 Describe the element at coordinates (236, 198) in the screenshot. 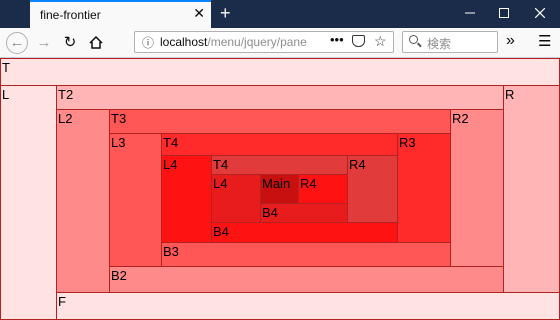

I see `pane-left-4-inner: L4` at that location.